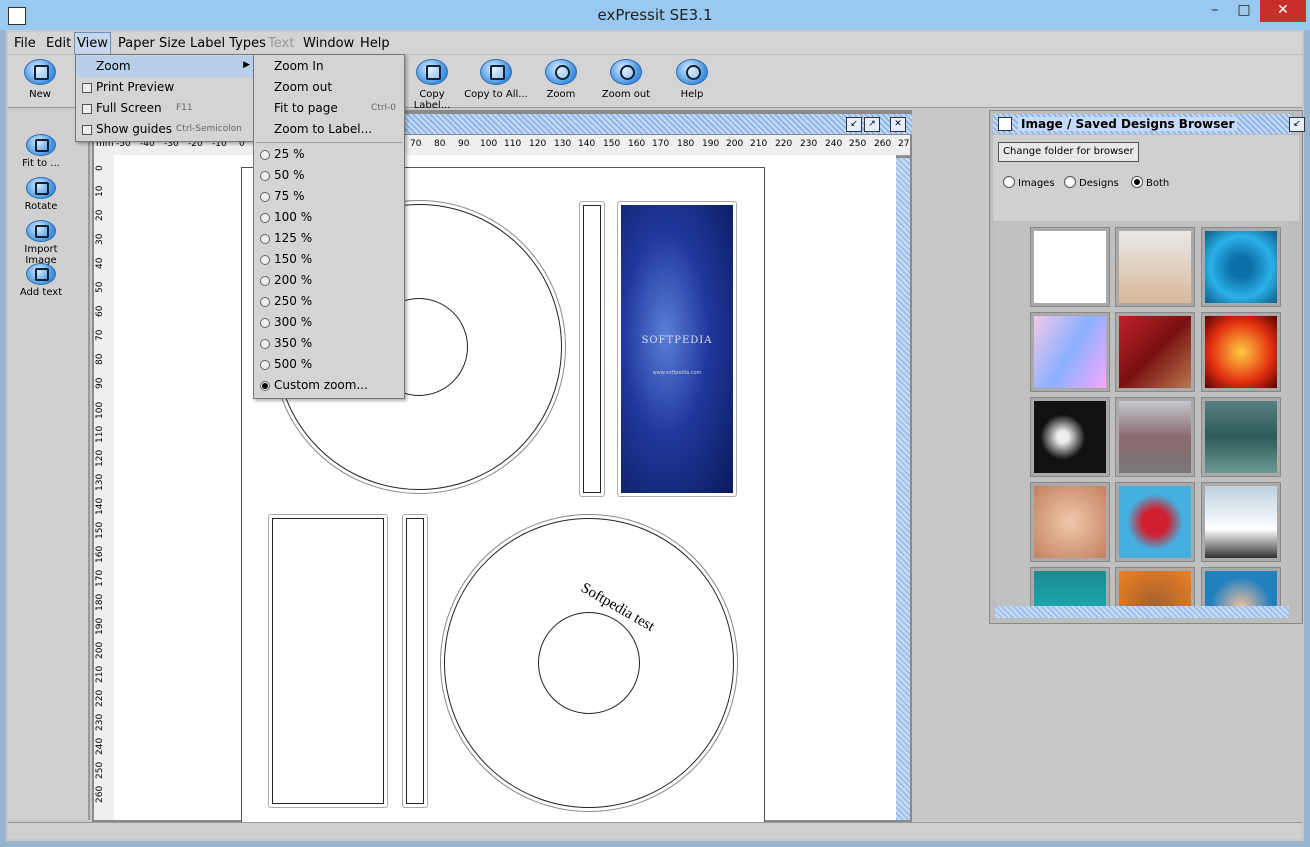 The width and height of the screenshot is (1310, 847). Describe the element at coordinates (165, 108) in the screenshot. I see `menu-item-full-screen: Full Screen F11` at that location.